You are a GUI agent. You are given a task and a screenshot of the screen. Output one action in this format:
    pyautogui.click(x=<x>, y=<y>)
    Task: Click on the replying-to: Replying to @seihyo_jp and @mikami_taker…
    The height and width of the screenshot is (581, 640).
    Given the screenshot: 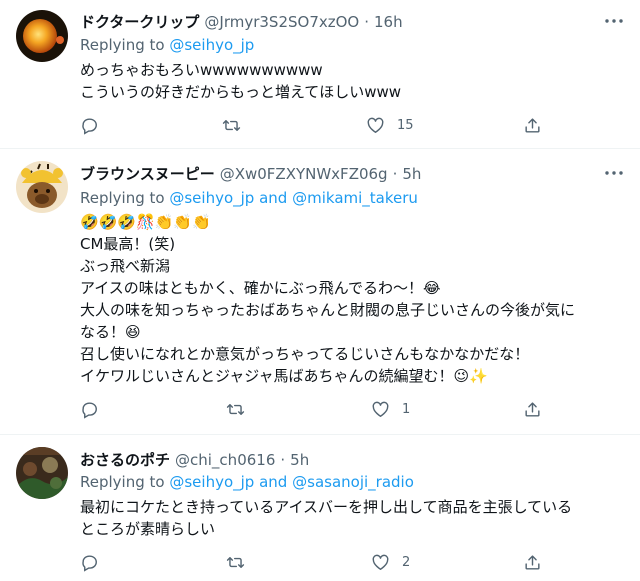 What is the action you would take?
    pyautogui.click(x=249, y=198)
    